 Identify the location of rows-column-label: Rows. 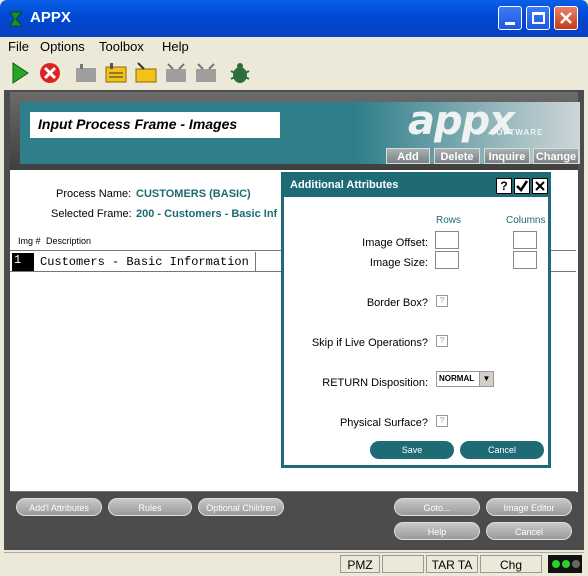
(449, 220).